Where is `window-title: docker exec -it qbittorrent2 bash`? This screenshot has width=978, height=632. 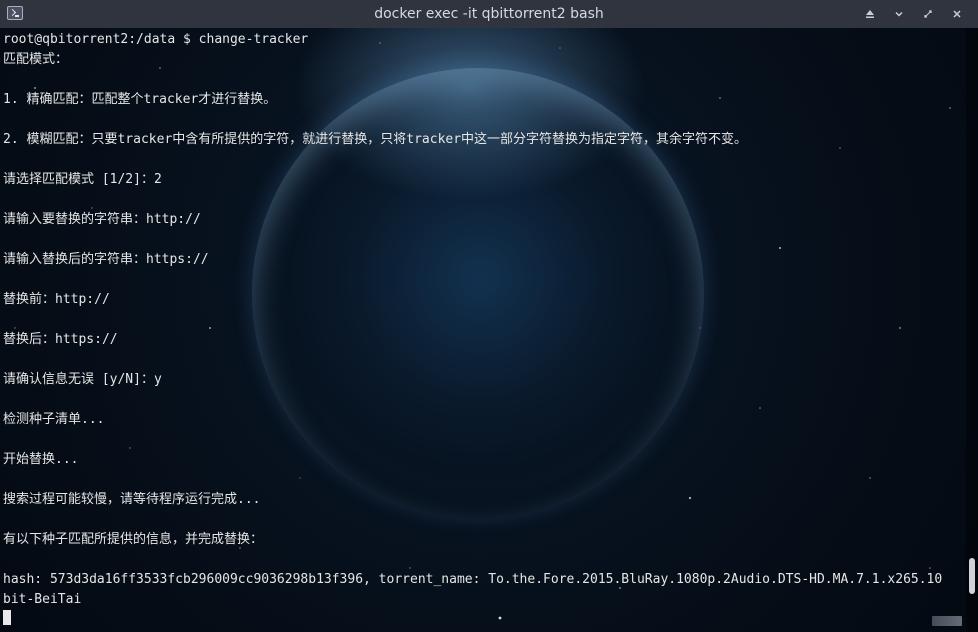 window-title: docker exec -it qbittorrent2 bash is located at coordinates (489, 14).